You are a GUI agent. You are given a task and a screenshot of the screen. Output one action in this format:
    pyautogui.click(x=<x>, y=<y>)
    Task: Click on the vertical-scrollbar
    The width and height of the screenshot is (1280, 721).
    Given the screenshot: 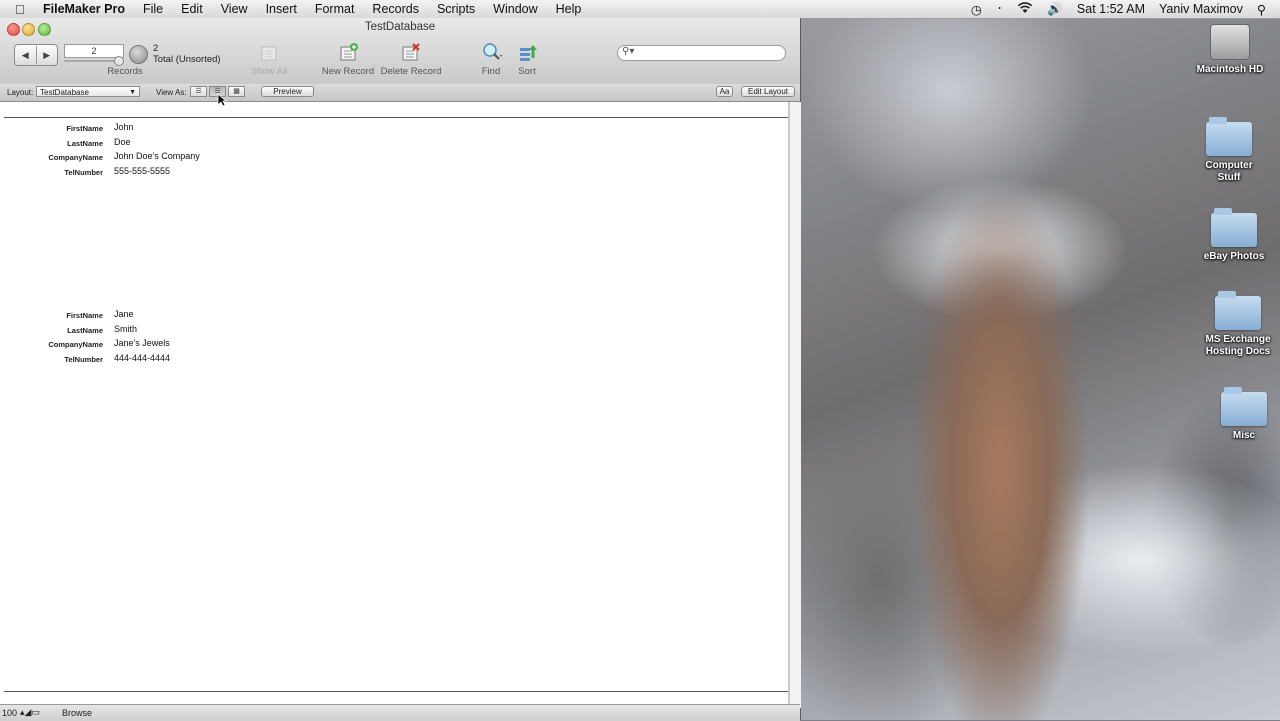 What is the action you would take?
    pyautogui.click(x=795, y=405)
    